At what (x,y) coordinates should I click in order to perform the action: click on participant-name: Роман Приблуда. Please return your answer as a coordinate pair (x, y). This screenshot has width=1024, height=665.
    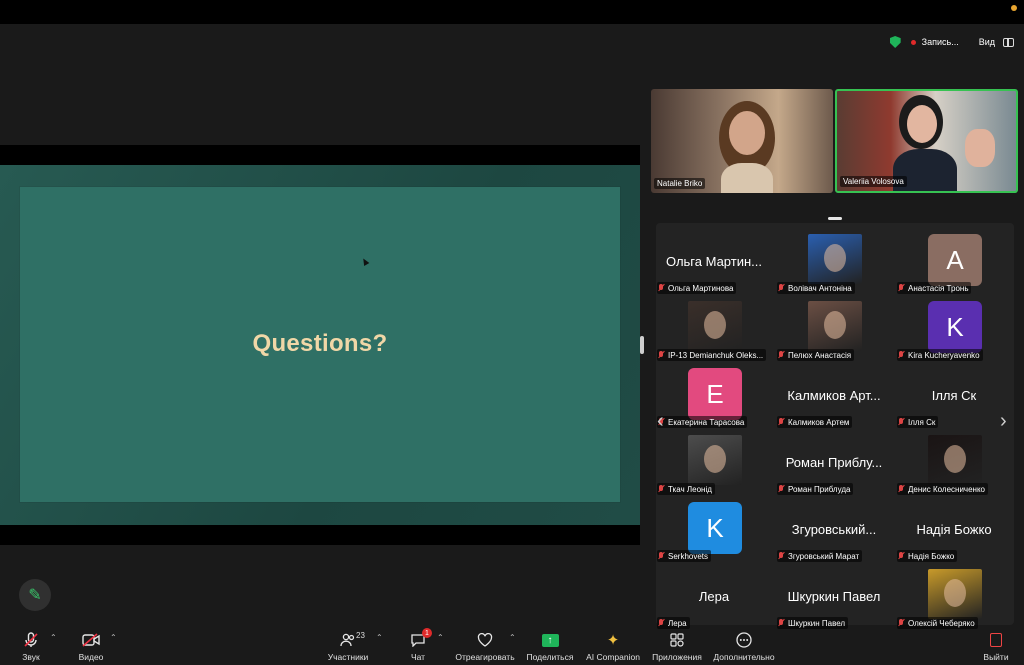
    Looking at the image, I should click on (819, 489).